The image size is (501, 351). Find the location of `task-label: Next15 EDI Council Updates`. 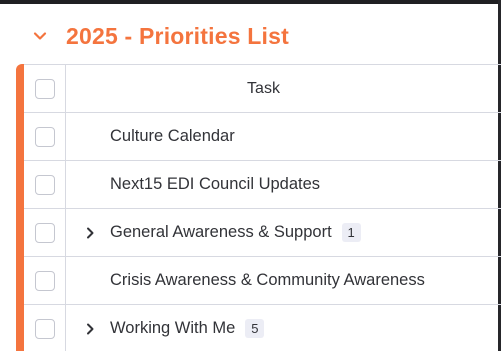

task-label: Next15 EDI Council Updates is located at coordinates (215, 184).